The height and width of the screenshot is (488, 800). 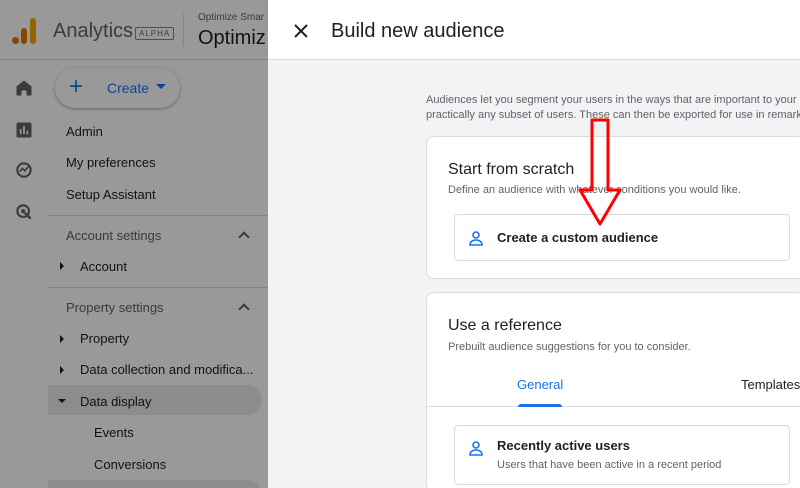 What do you see at coordinates (770, 384) in the screenshot?
I see `tab-templates: Templates` at bounding box center [770, 384].